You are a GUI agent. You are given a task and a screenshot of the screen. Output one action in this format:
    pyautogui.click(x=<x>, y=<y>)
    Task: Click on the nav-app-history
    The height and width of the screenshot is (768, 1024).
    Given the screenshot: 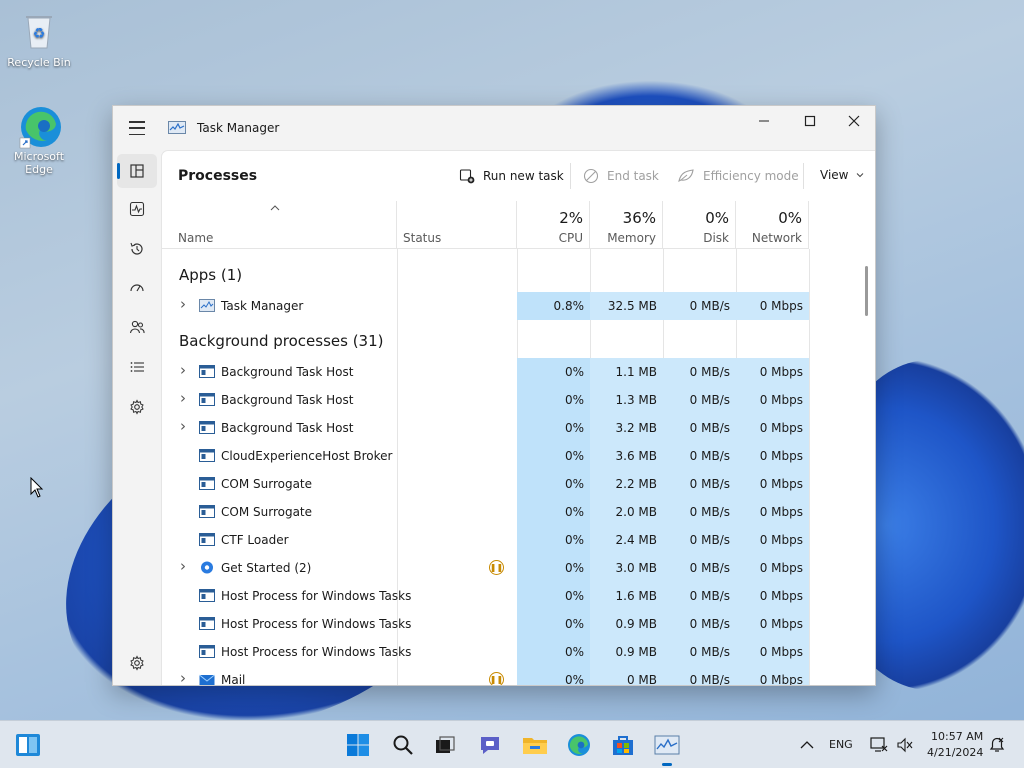 What is the action you would take?
    pyautogui.click(x=137, y=249)
    